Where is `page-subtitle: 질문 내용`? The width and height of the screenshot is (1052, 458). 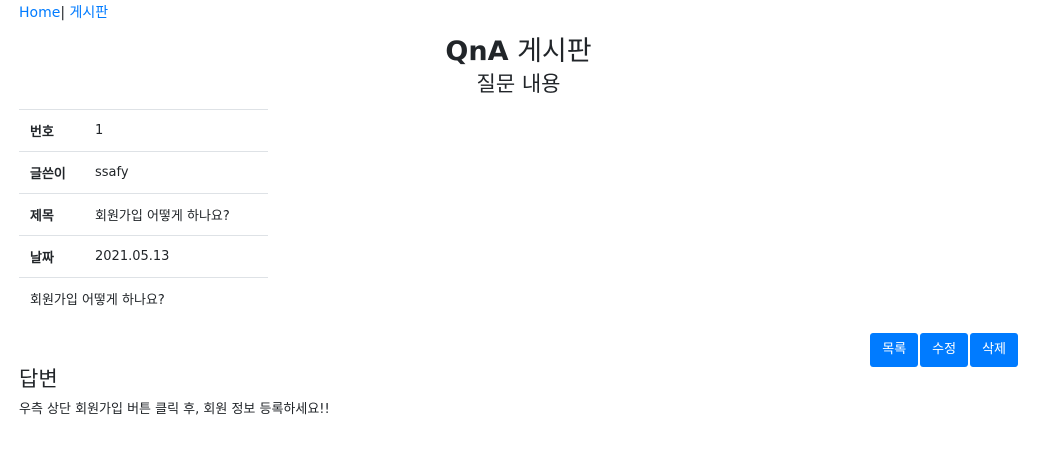
page-subtitle: 질문 내용 is located at coordinates (518, 84).